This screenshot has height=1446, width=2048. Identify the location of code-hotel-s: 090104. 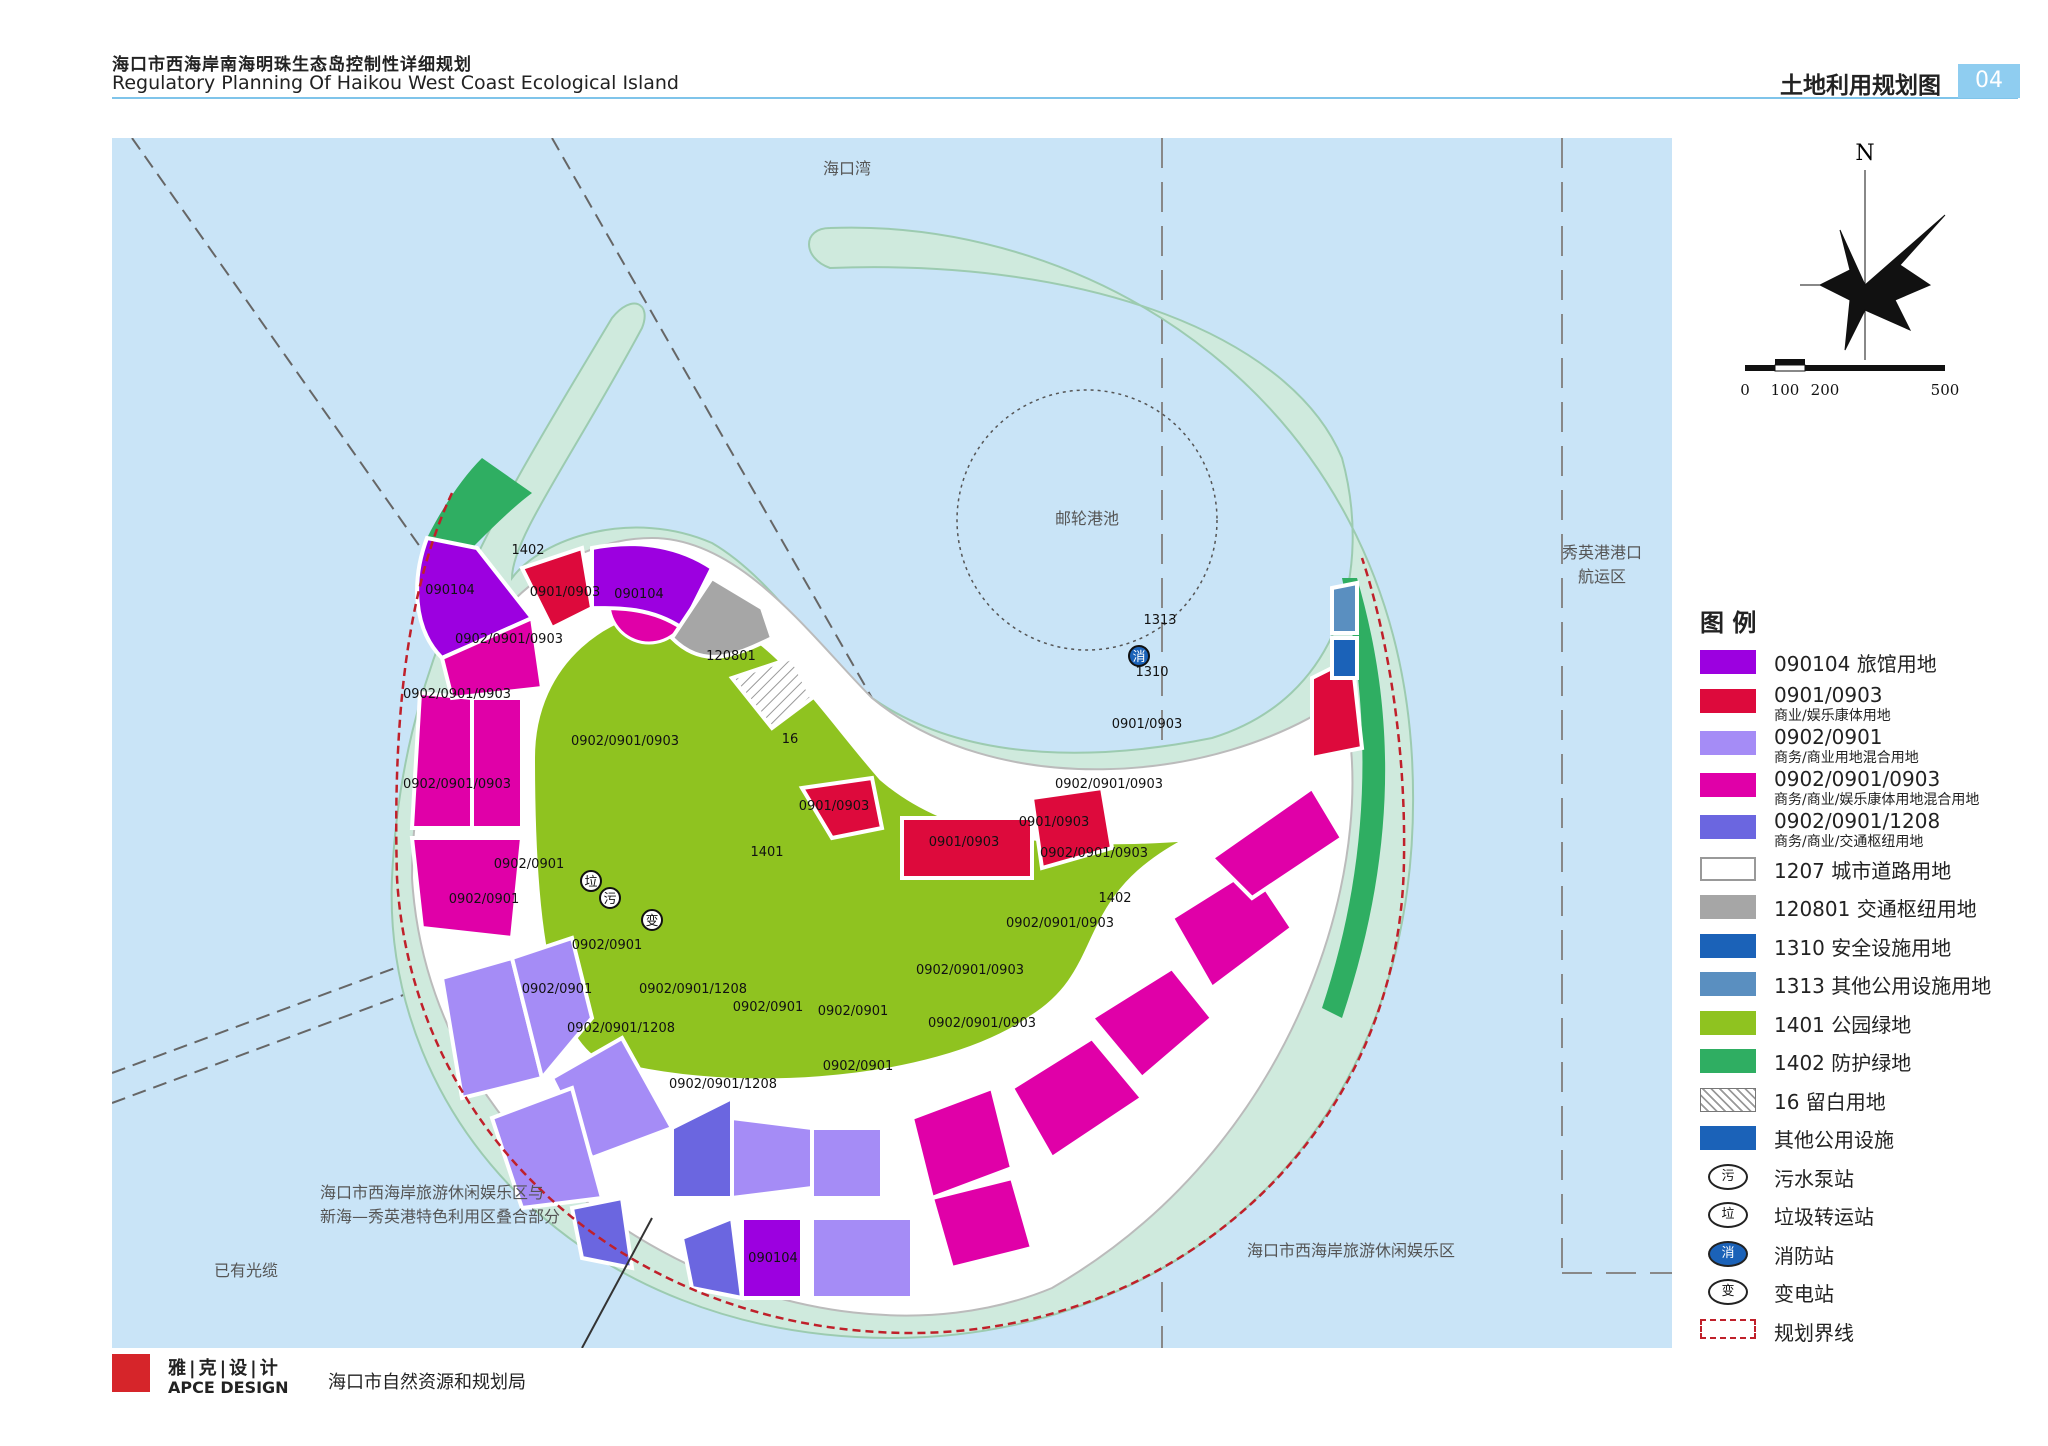
(773, 1258).